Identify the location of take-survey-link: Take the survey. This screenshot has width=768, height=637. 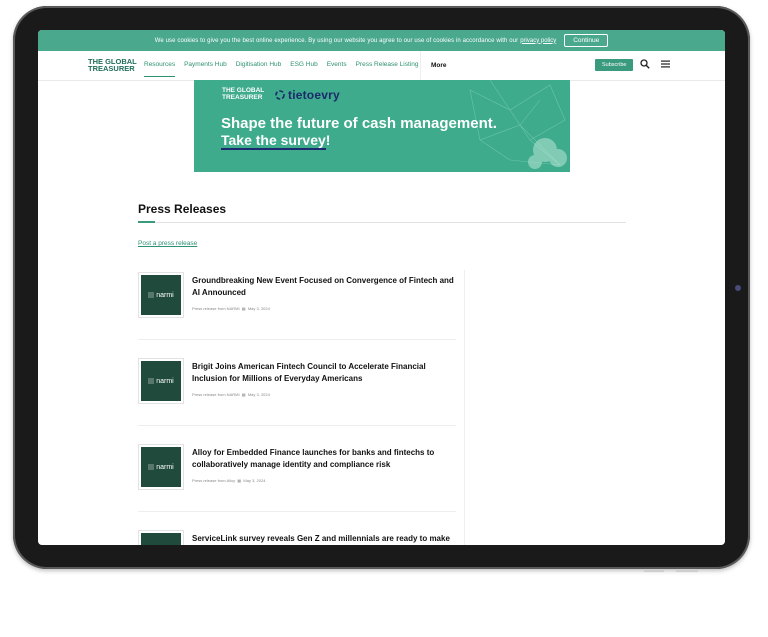
(273, 141).